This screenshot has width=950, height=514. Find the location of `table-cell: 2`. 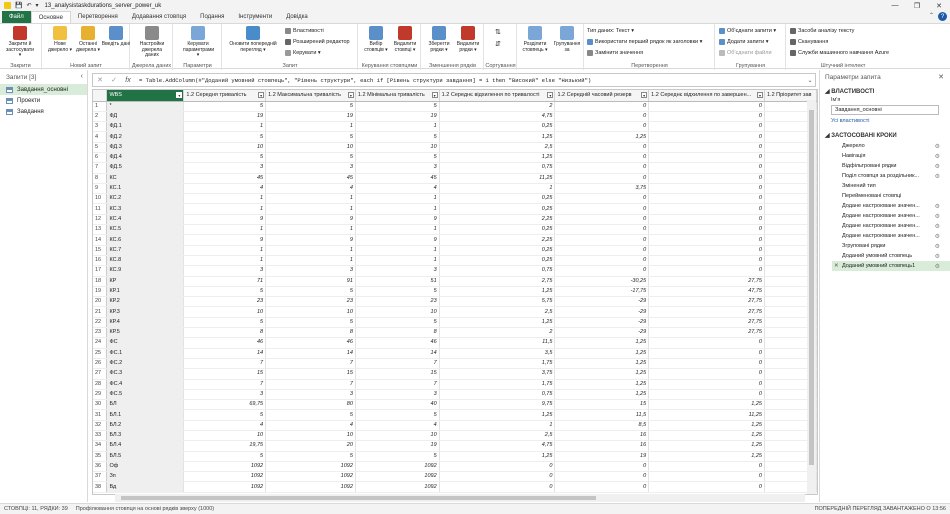

table-cell: 2 is located at coordinates (497, 333).